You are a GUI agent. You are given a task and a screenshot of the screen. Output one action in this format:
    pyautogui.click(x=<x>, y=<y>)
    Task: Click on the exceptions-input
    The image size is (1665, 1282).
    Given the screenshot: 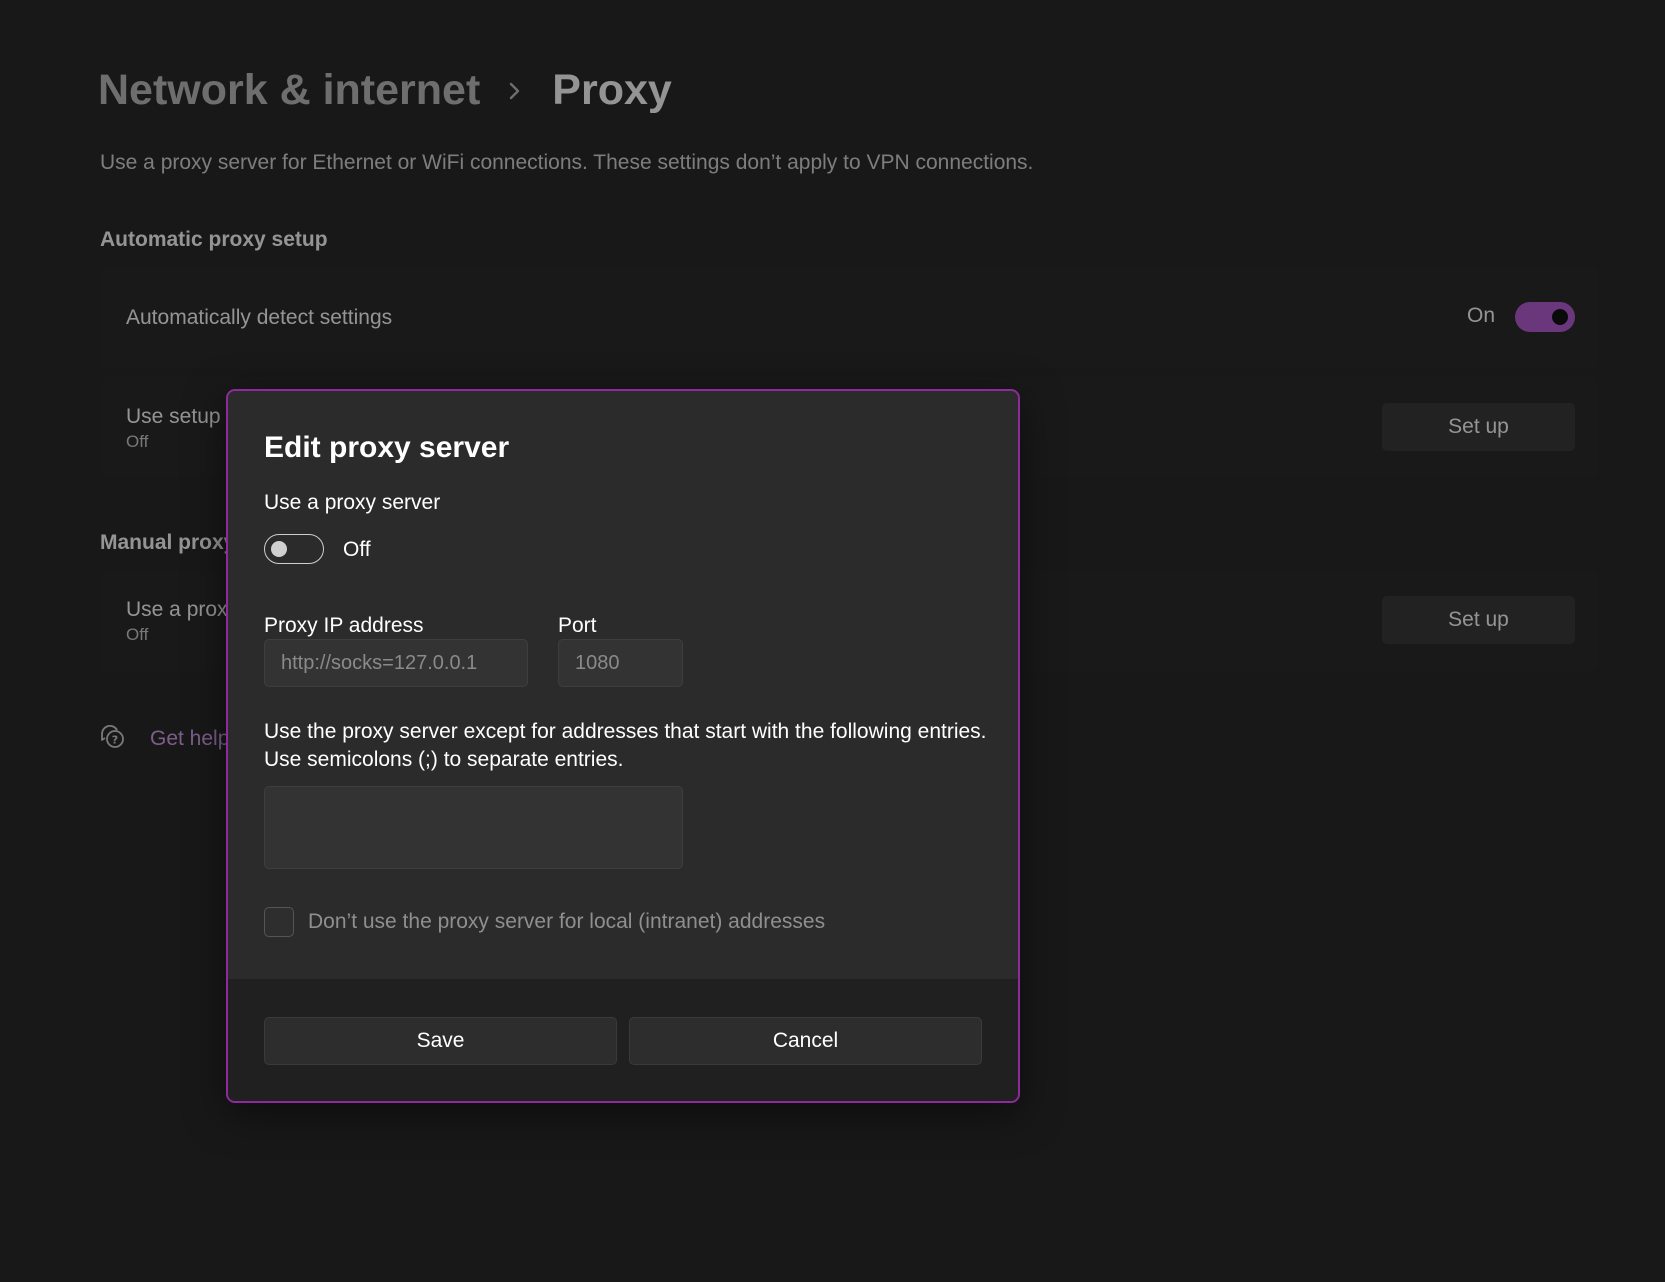 What is the action you would take?
    pyautogui.click(x=473, y=827)
    